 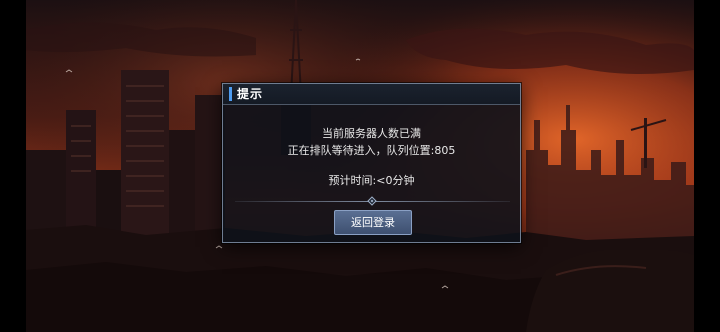 What do you see at coordinates (230, 94) in the screenshot?
I see `header-accent-bar` at bounding box center [230, 94].